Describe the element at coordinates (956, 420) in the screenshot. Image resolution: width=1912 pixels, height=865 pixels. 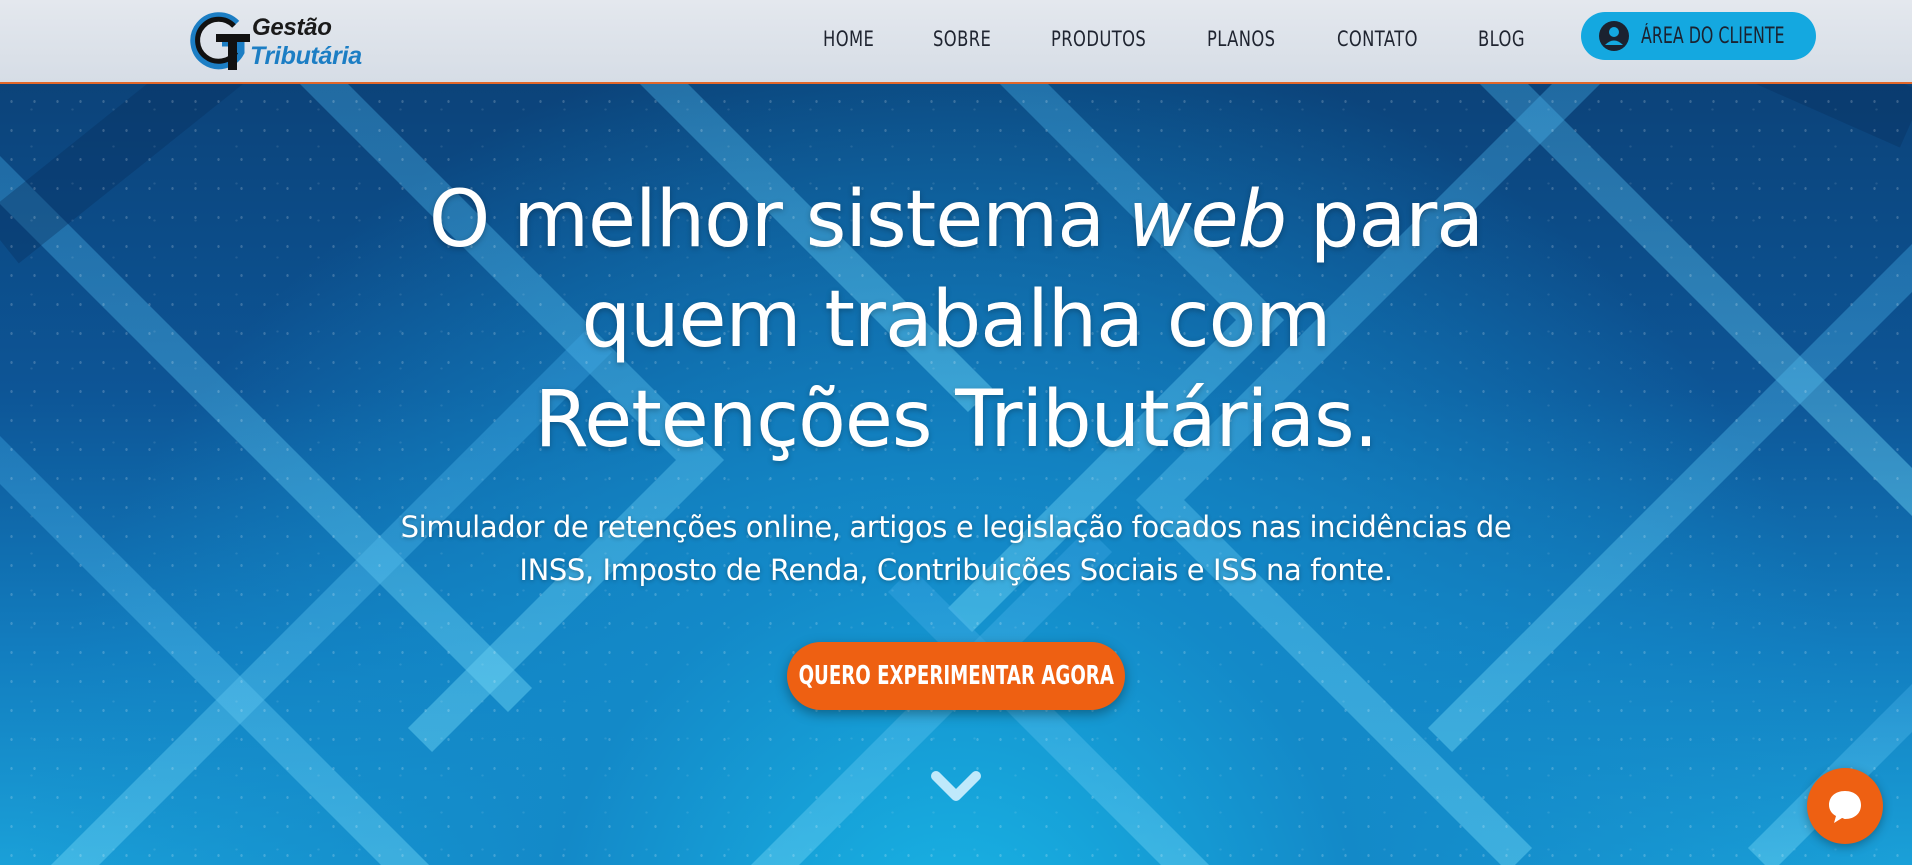
I see `headline-line-3: Retenções Tributárias.` at that location.